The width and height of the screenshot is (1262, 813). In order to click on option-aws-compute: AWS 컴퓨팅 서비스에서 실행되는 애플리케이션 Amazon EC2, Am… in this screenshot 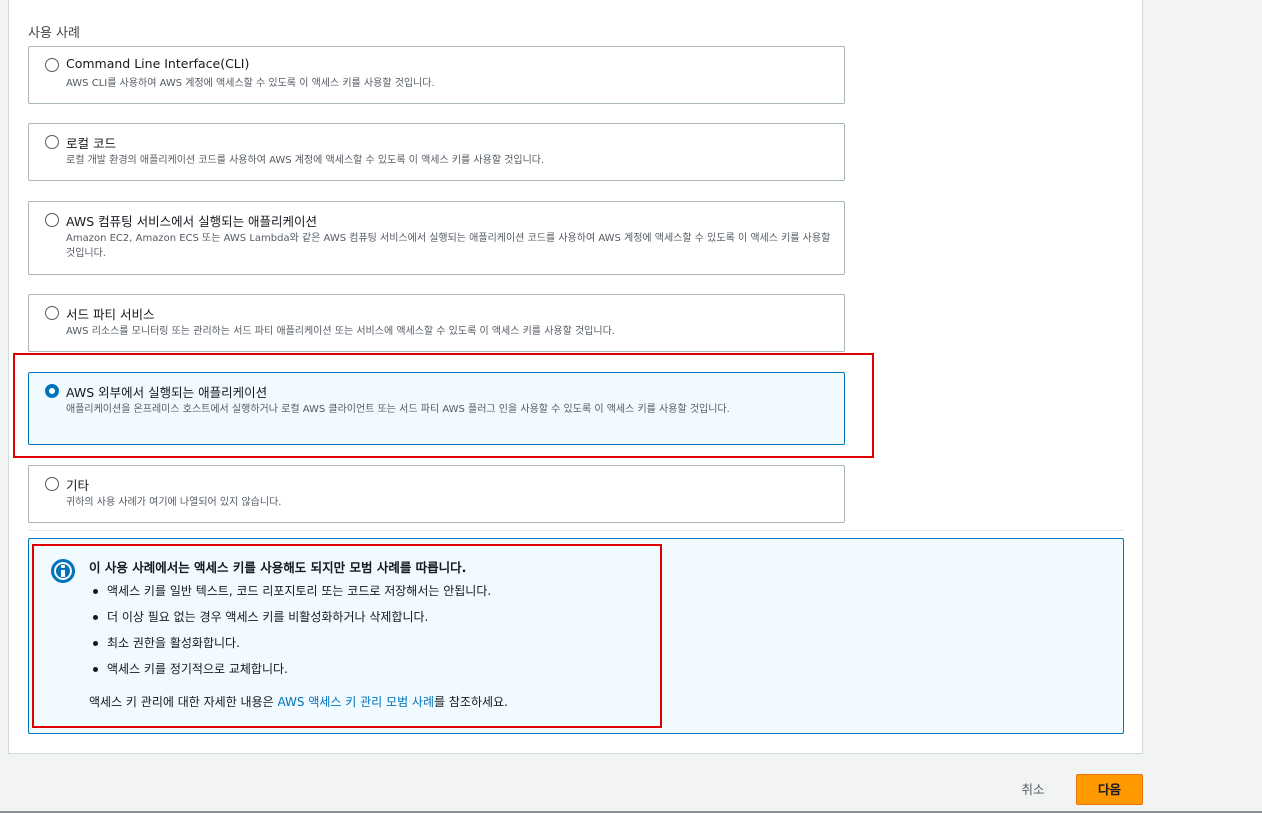, I will do `click(436, 238)`.